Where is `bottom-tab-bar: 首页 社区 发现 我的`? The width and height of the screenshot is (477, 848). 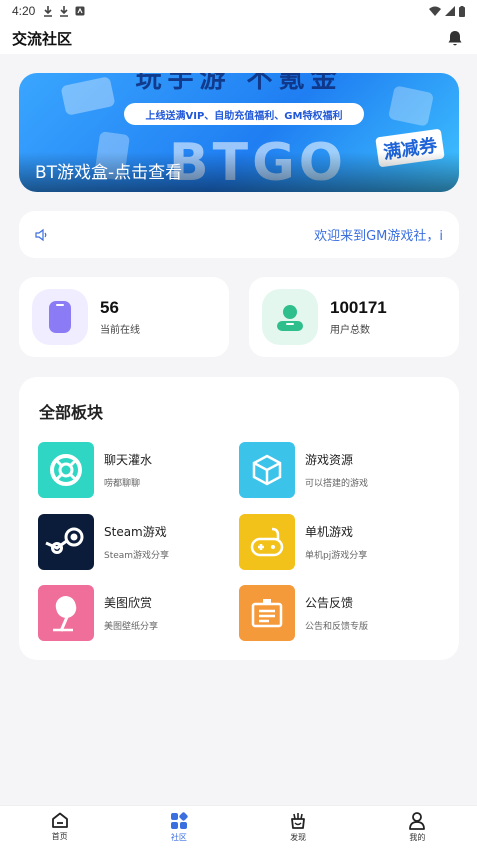
bottom-tab-bar: 首页 社区 发现 我的 is located at coordinates (238, 826).